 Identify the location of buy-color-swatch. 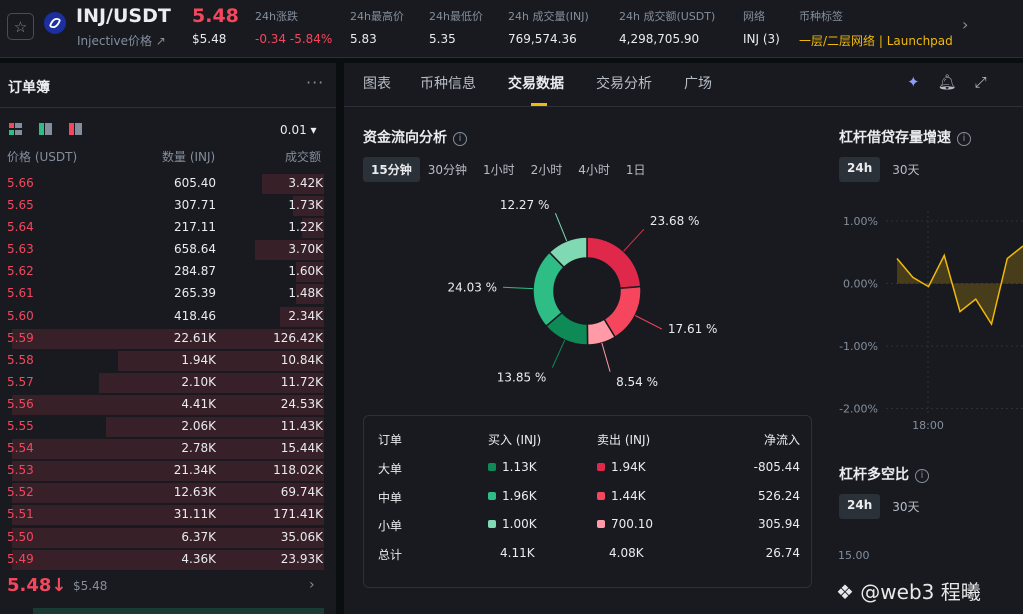
(492, 467).